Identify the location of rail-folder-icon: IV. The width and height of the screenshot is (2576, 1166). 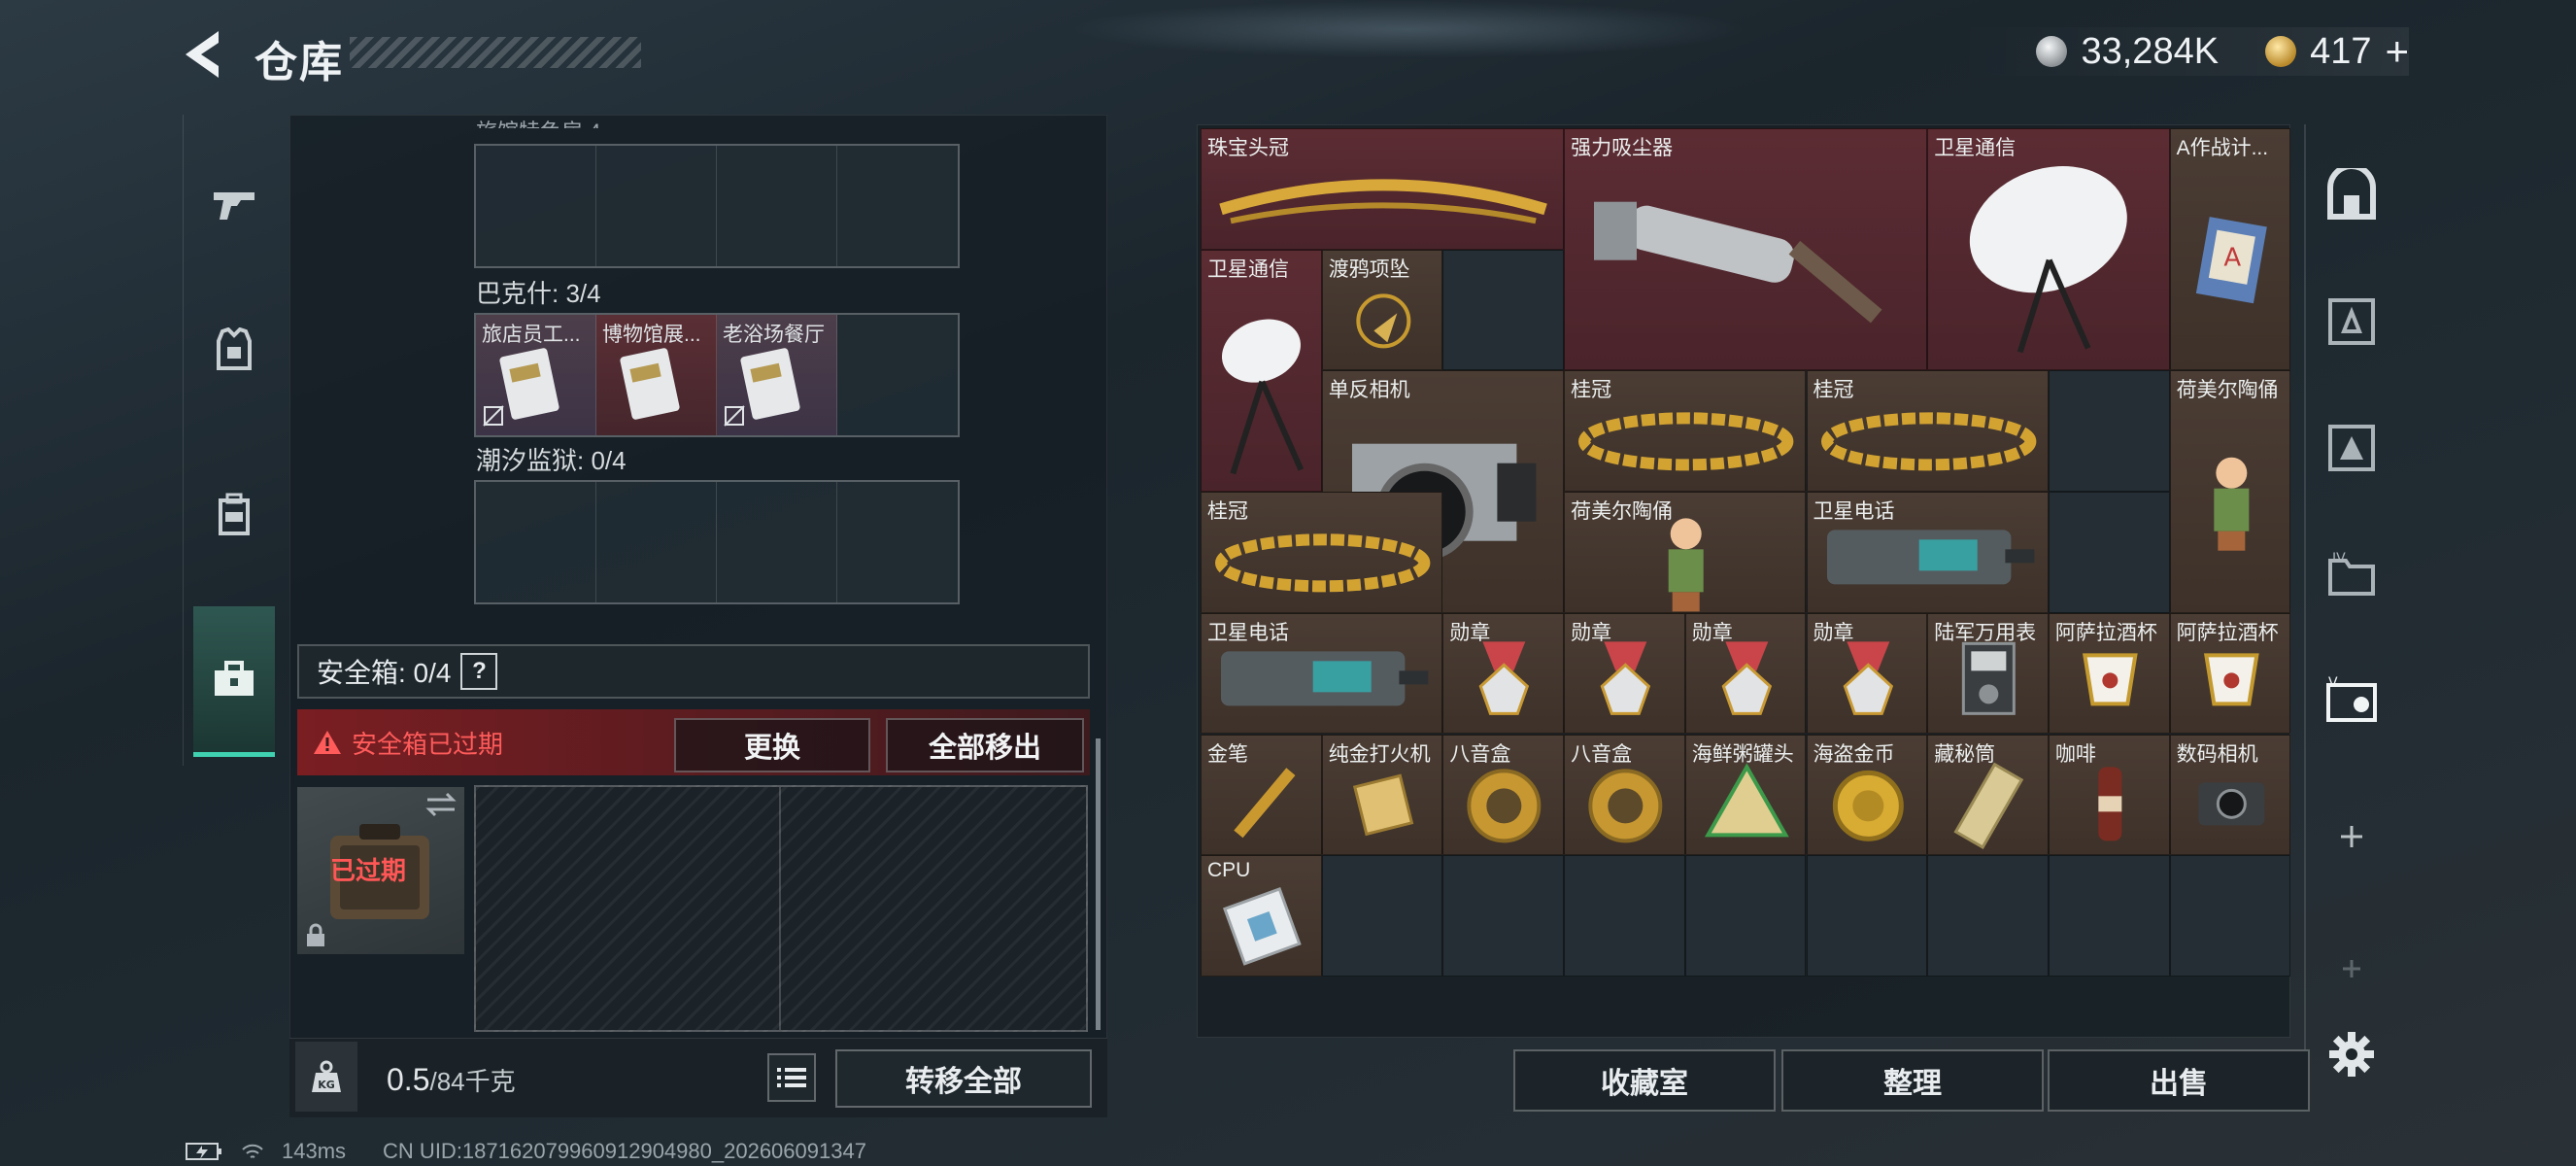
(2352, 574).